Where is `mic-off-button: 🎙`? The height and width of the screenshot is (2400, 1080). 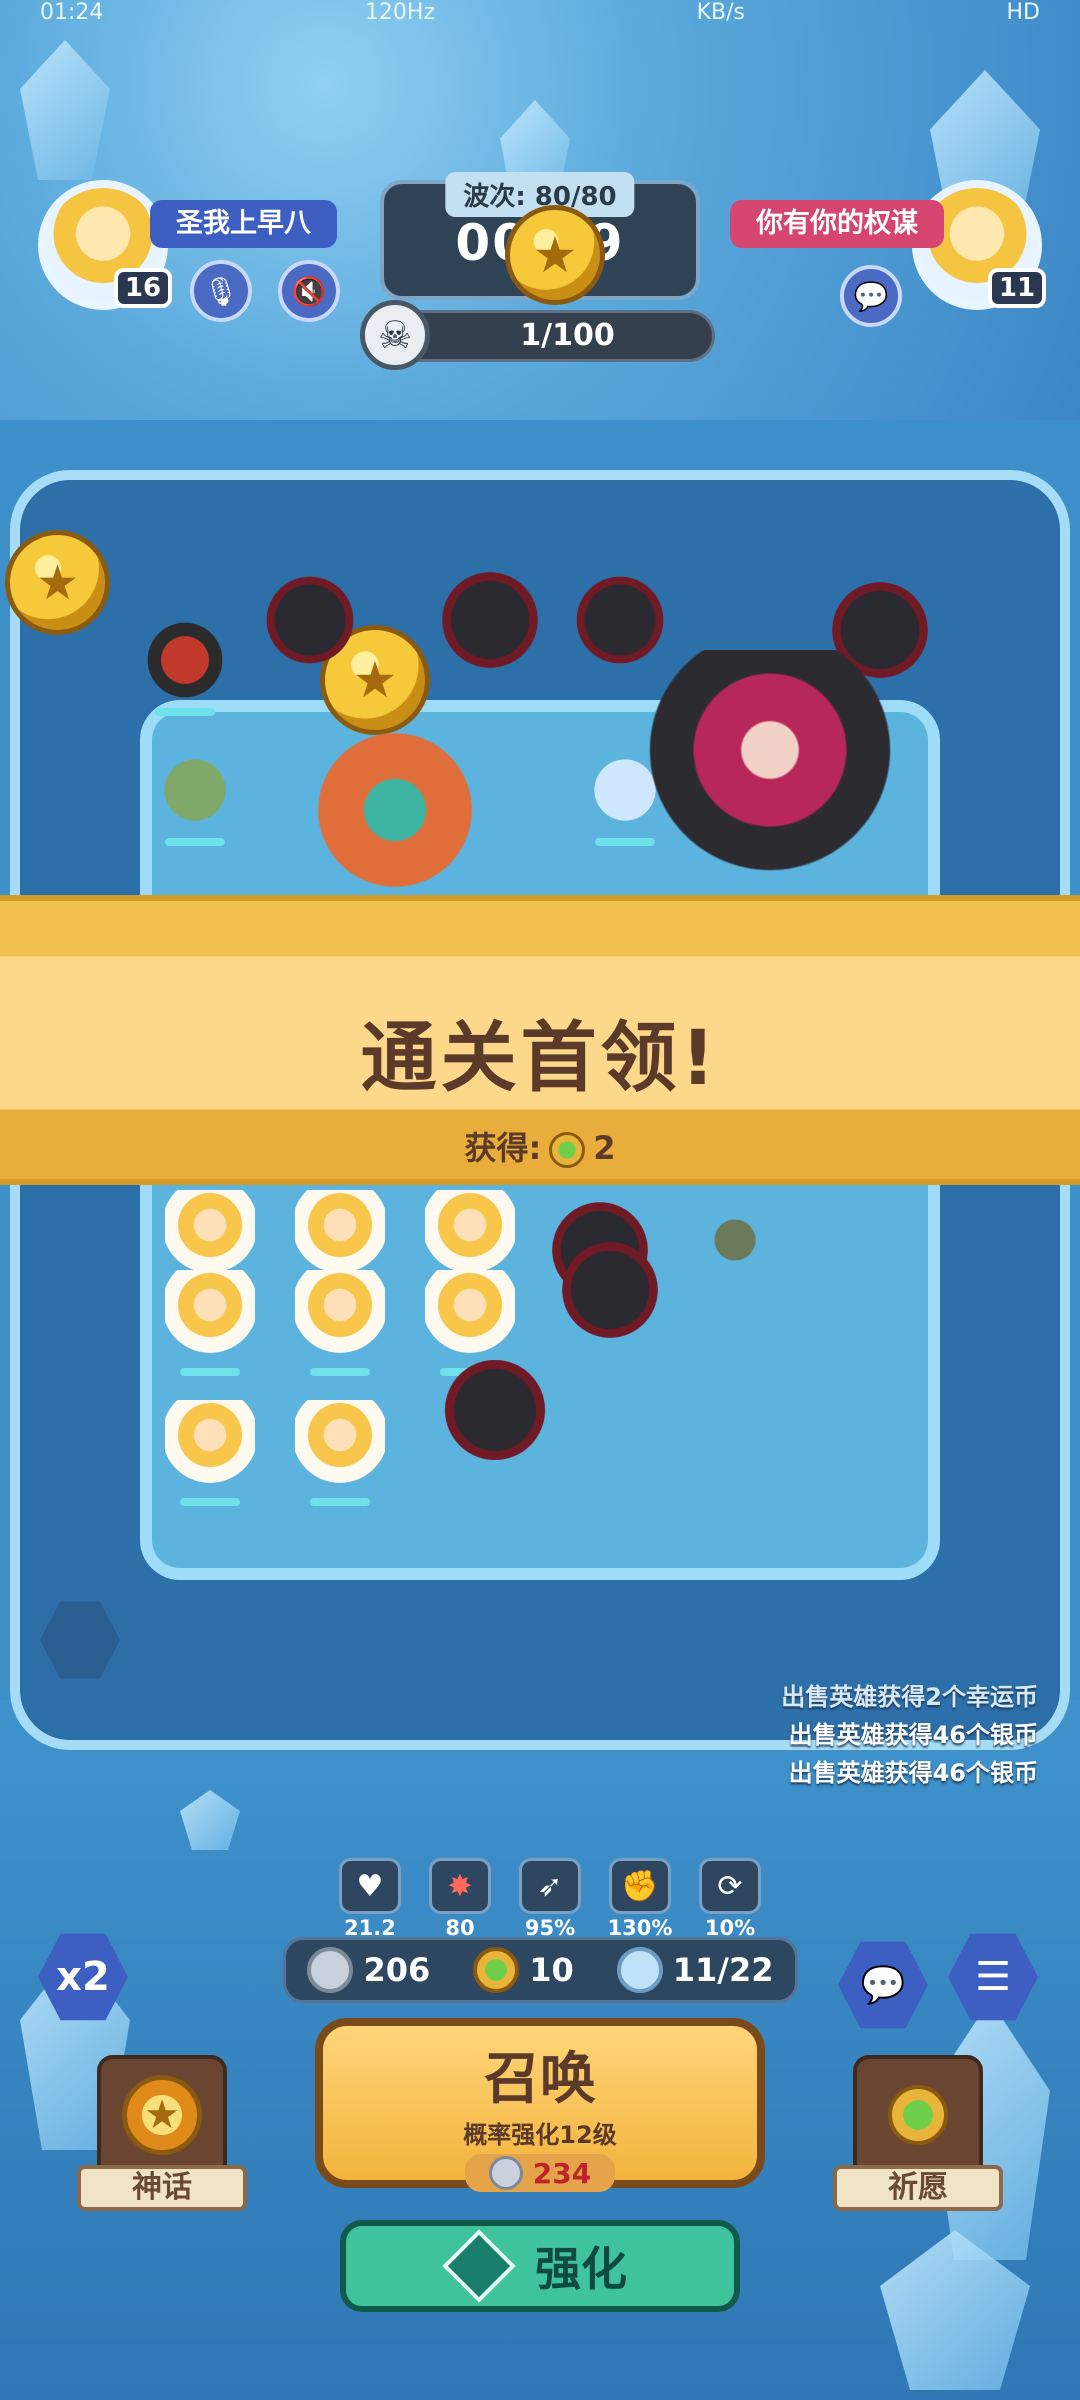 mic-off-button: 🎙 is located at coordinates (221, 291).